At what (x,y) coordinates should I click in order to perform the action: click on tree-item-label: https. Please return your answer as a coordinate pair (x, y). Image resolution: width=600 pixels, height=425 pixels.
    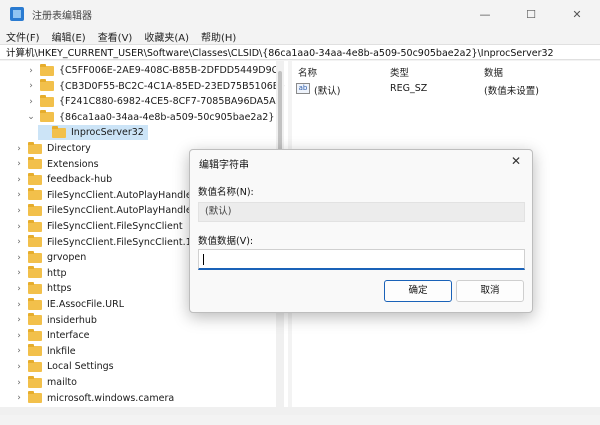
    Looking at the image, I should click on (59, 289).